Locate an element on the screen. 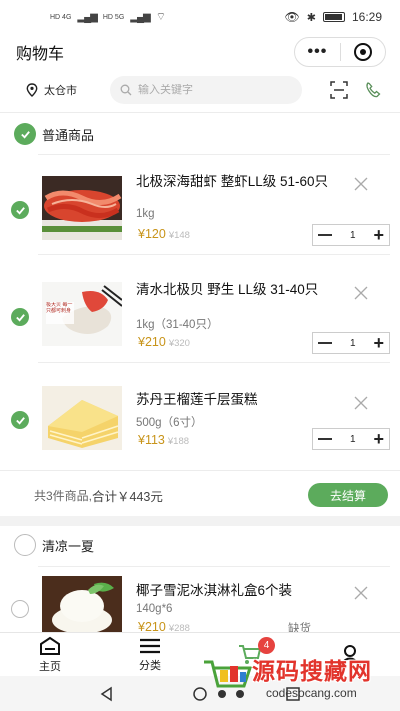  cart-item: 苏丹王榴莲千层蛋糕 500g（6寸） ¥113 ¥188 1 + is located at coordinates (200, 416).